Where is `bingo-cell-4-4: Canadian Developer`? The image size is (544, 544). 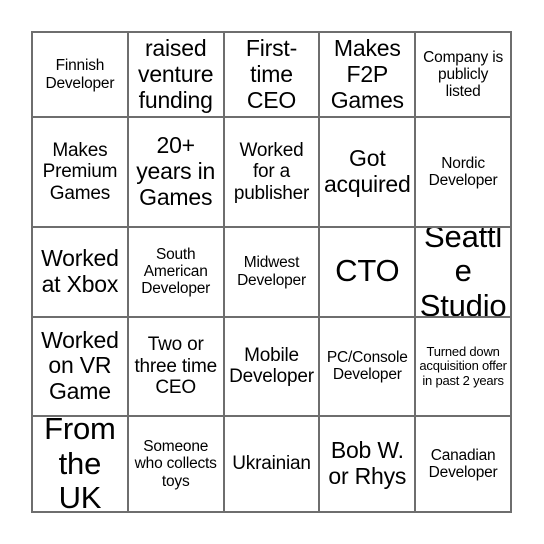
bingo-cell-4-4: Canadian Developer is located at coordinates (464, 465).